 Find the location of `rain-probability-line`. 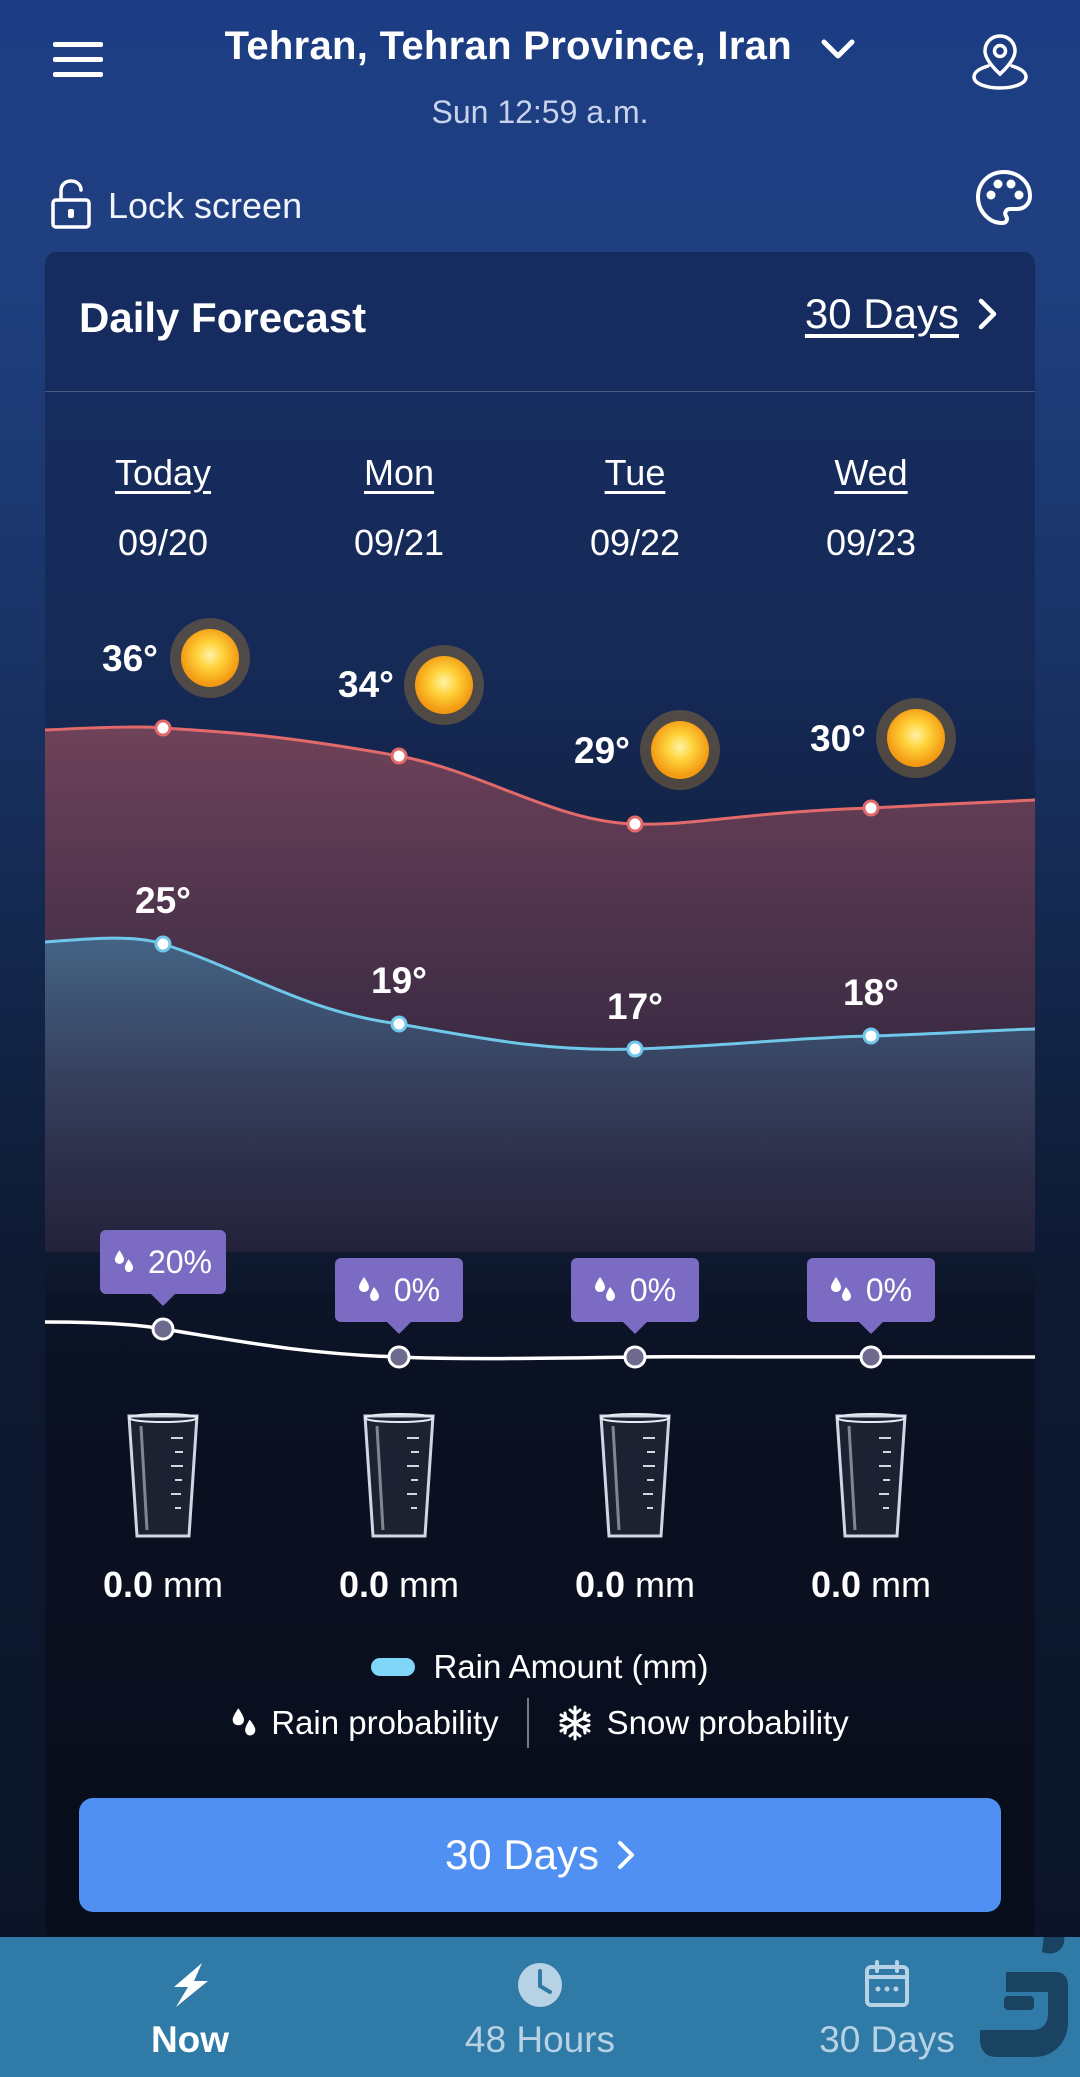

rain-probability-line is located at coordinates (540, 1340).